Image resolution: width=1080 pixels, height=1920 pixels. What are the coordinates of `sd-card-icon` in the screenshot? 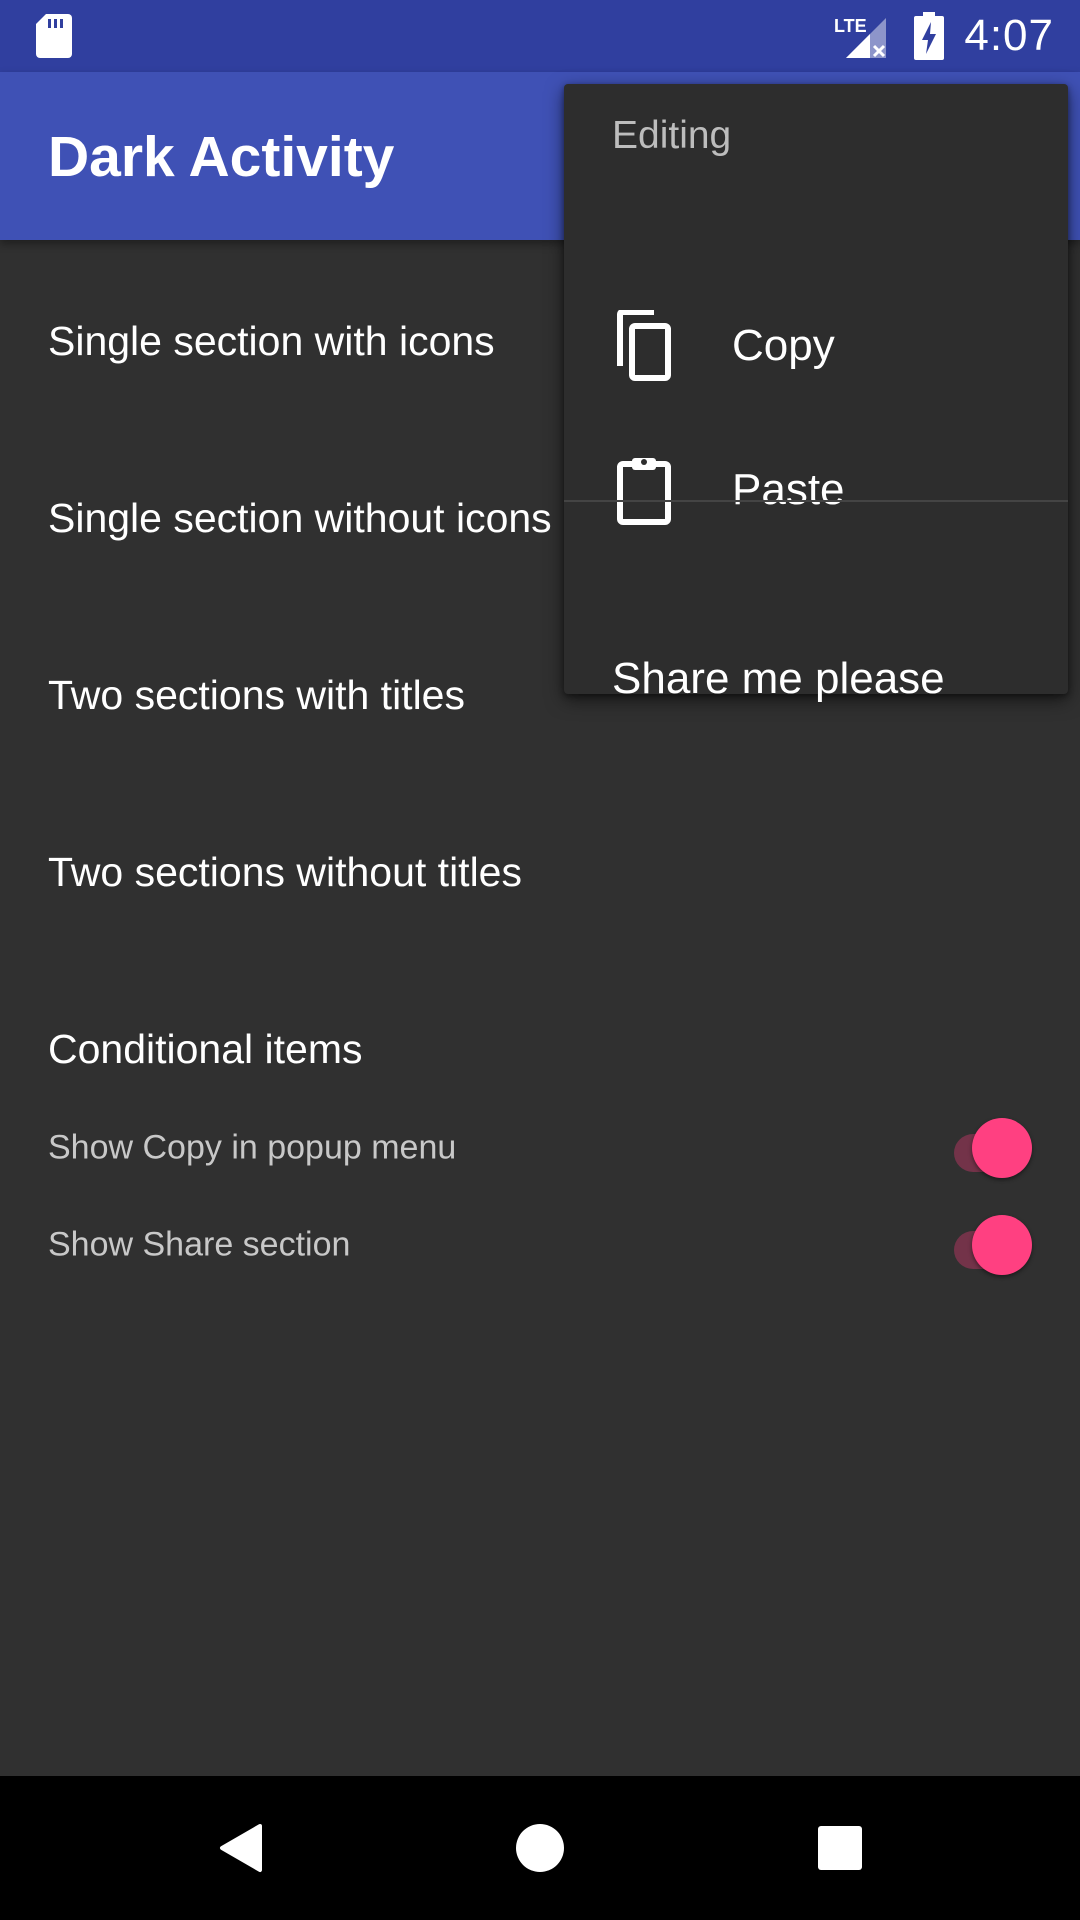 It's located at (54, 36).